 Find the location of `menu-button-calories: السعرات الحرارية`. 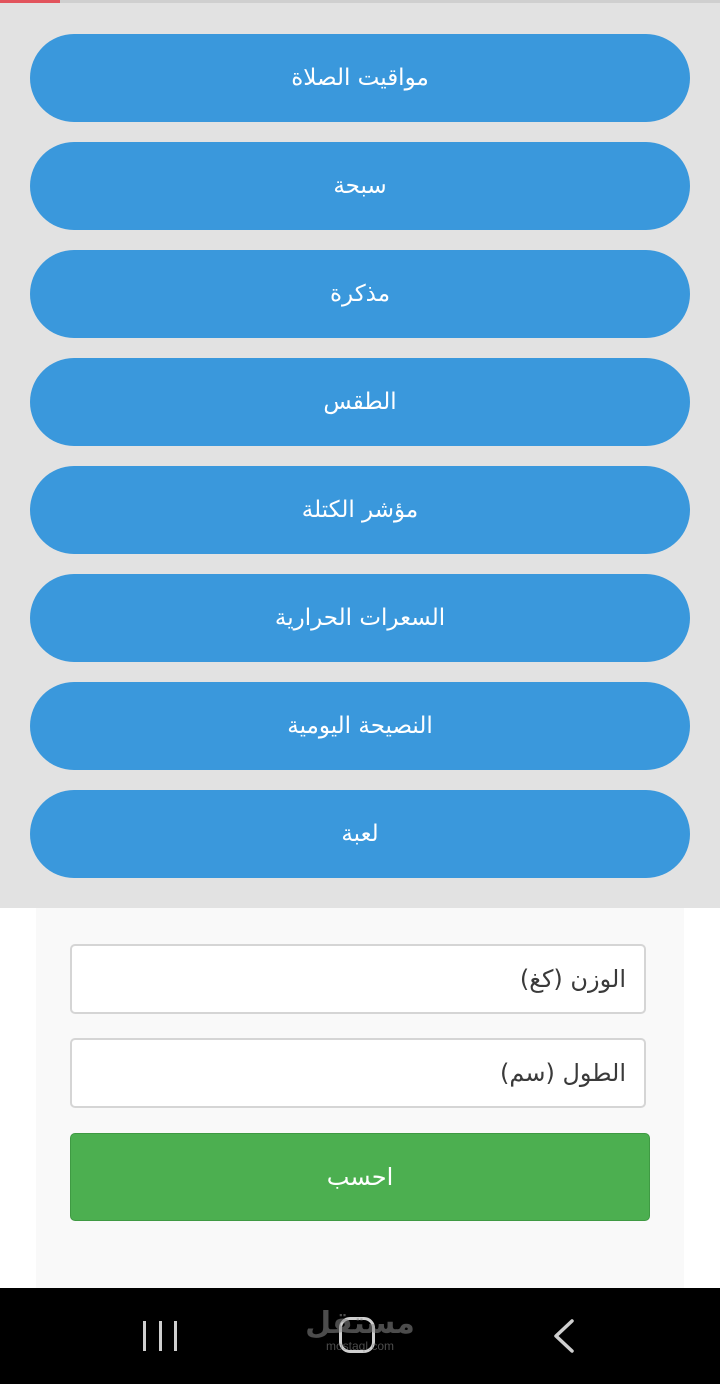

menu-button-calories: السعرات الحرارية is located at coordinates (360, 618).